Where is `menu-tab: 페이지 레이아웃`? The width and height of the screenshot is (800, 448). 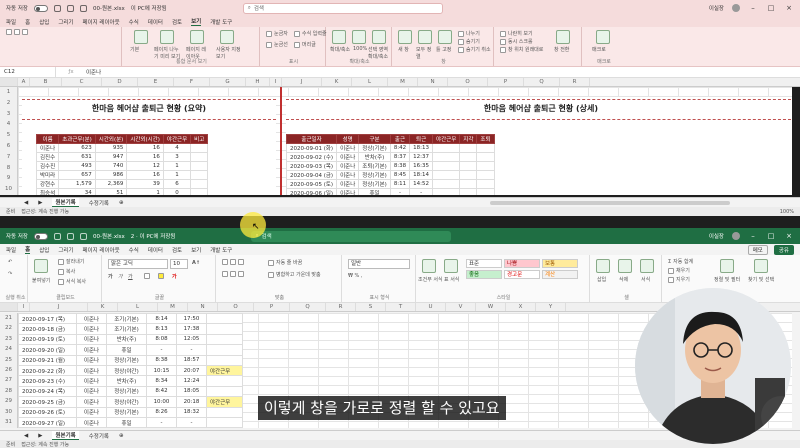 menu-tab: 페이지 레이아웃 is located at coordinates (101, 22).